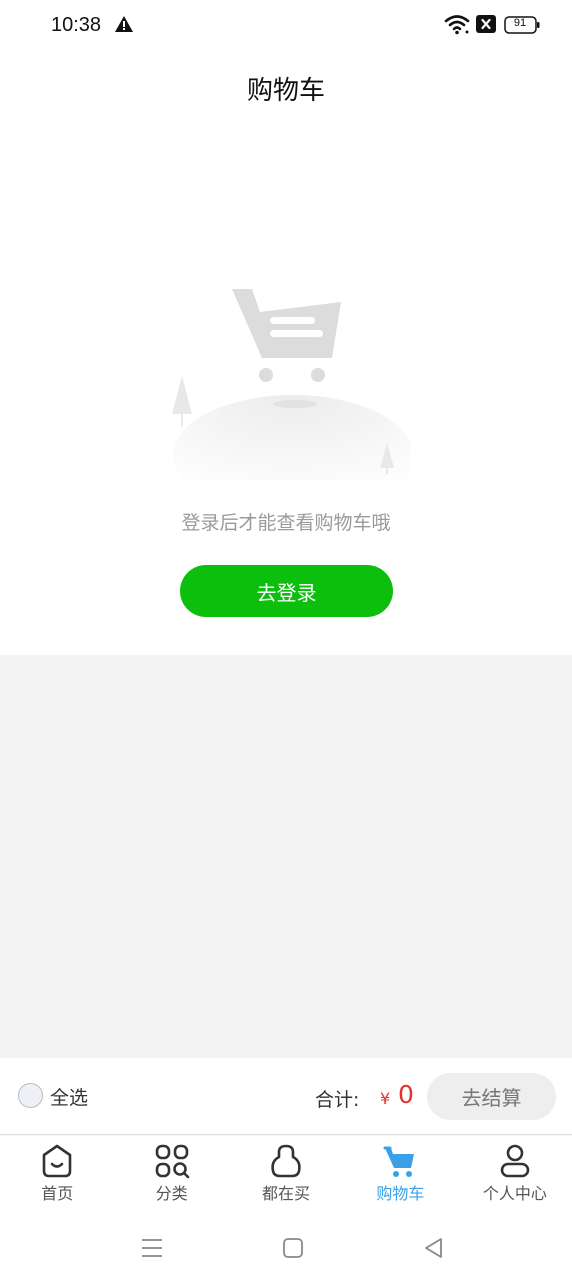 Image resolution: width=572 pixels, height=1280 pixels. I want to click on cart-footer: 全选 合计: ¥ 0 去结算, so click(286, 1096).